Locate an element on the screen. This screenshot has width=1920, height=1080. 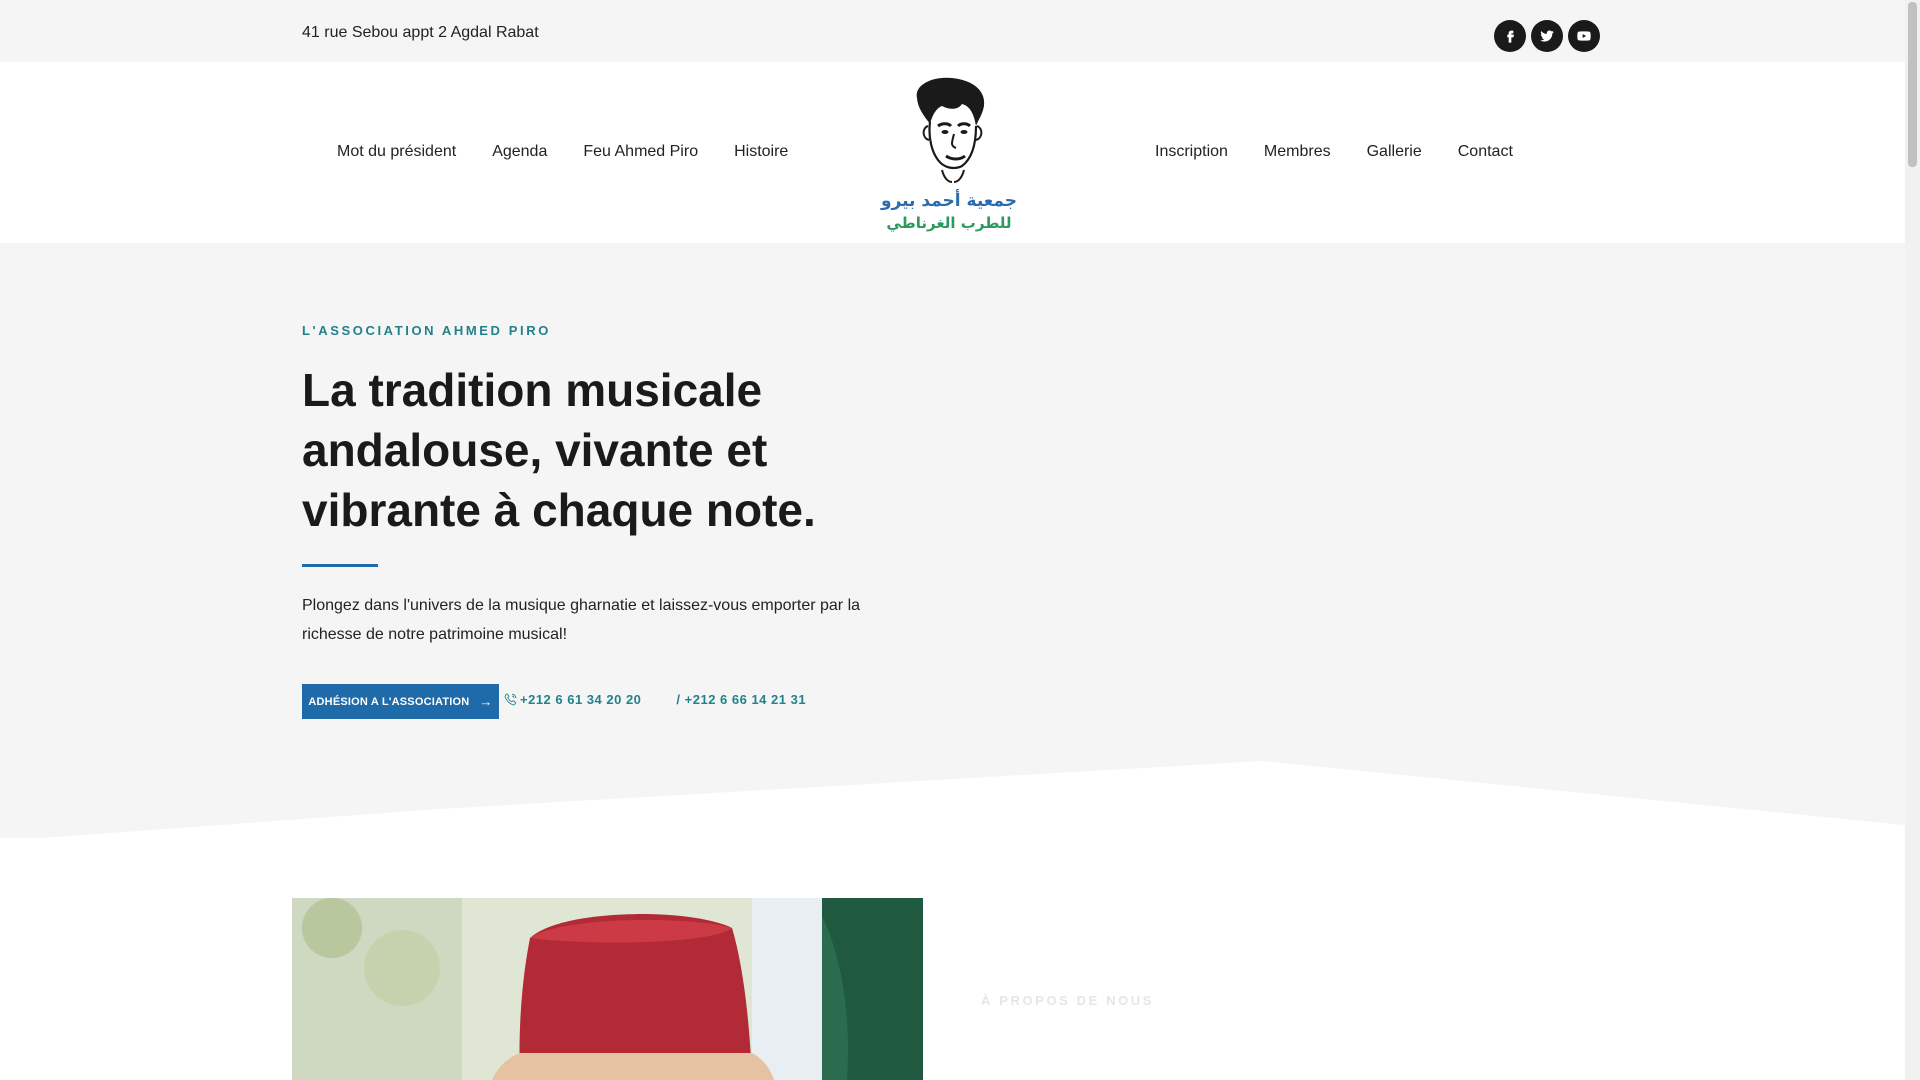
youtube-link is located at coordinates (1584, 36).